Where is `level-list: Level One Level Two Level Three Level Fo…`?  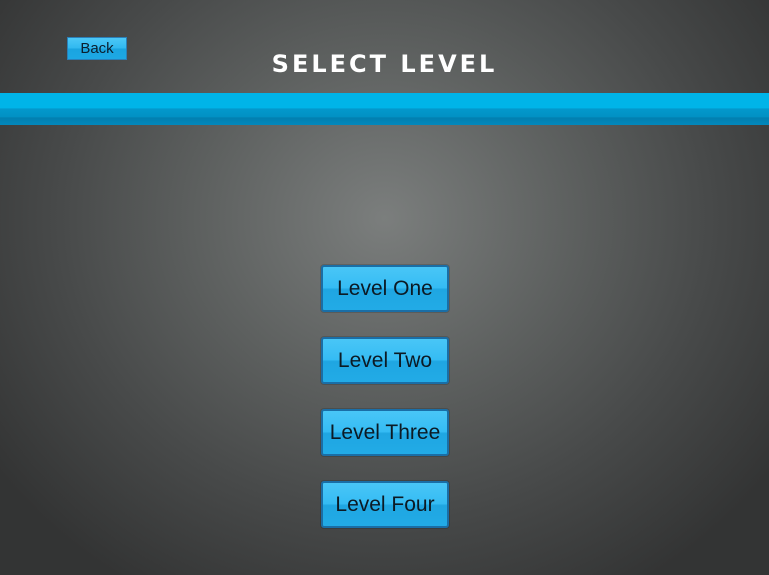 level-list: Level One Level Two Level Three Level Fo… is located at coordinates (385, 409).